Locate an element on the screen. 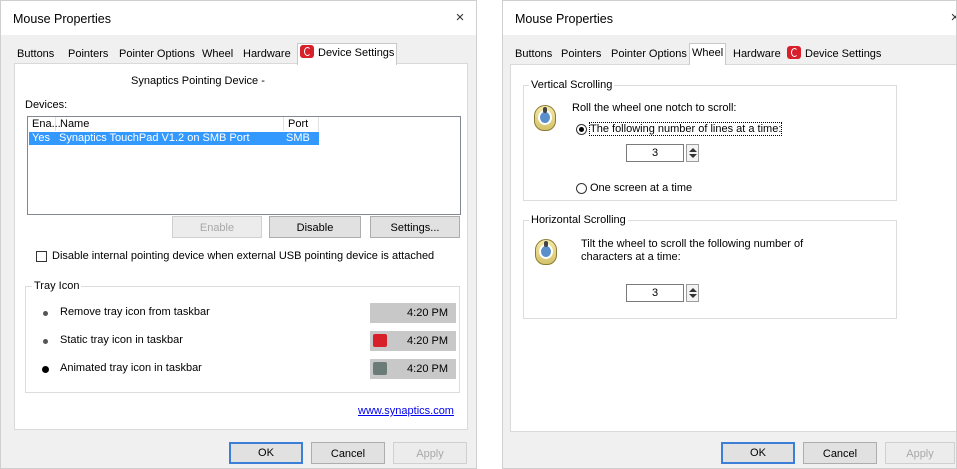 The image size is (957, 469). clock-preview-animated: 4:20 PM is located at coordinates (413, 369).